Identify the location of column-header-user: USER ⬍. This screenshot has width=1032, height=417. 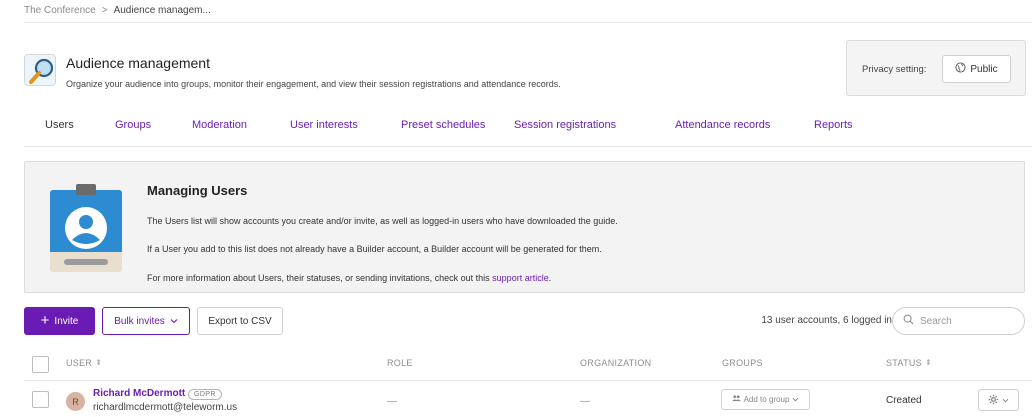
(84, 363).